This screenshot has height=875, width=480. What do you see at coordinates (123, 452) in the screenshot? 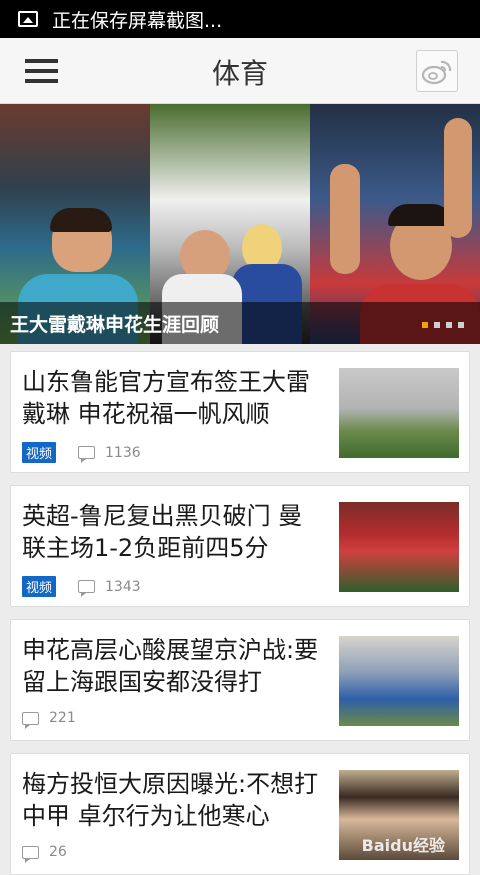
I see `comment-count: 1136` at bounding box center [123, 452].